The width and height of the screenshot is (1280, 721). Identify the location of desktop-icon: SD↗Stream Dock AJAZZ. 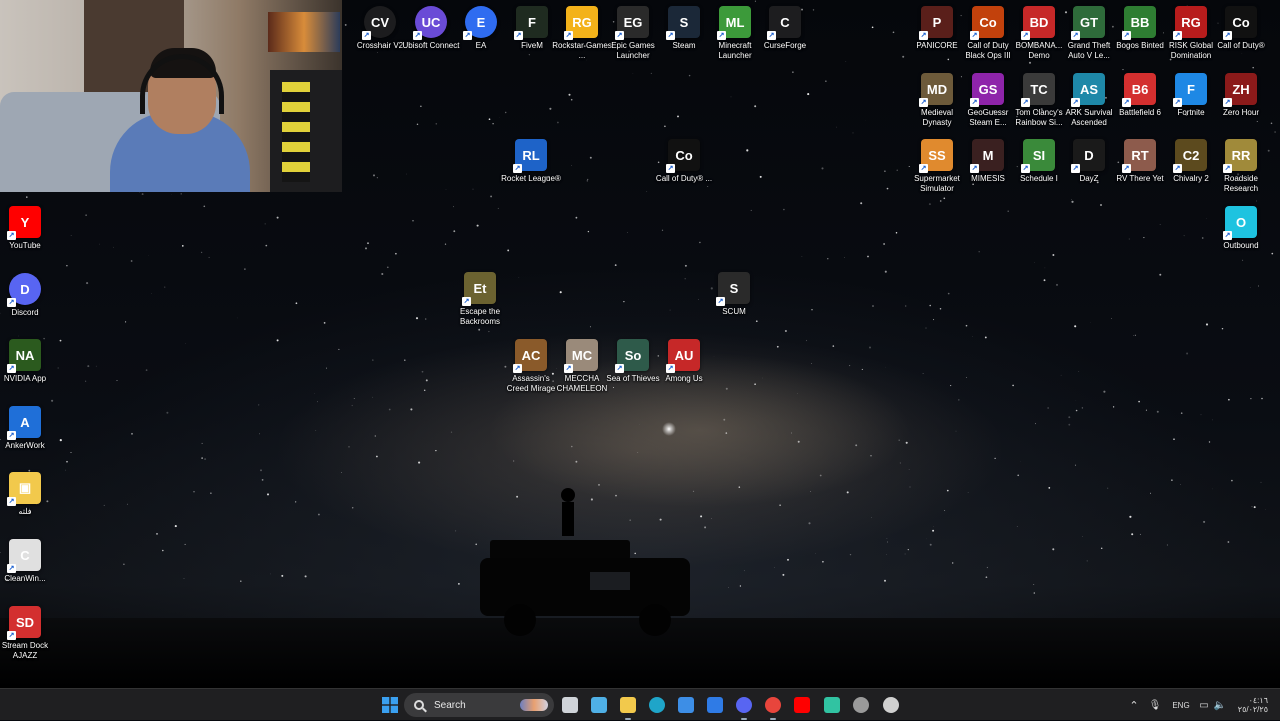
(27, 633).